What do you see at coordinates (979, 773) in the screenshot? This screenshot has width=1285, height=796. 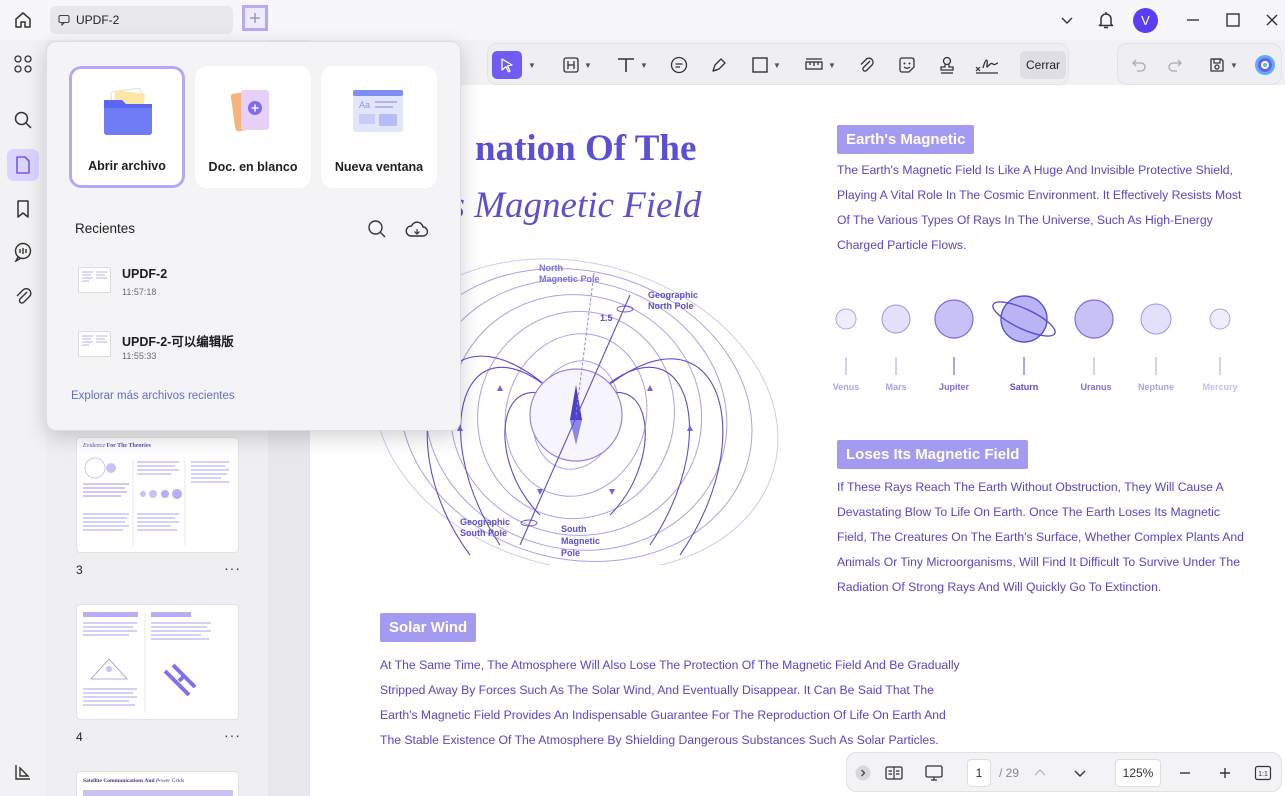 I see `page-number-input: 1` at bounding box center [979, 773].